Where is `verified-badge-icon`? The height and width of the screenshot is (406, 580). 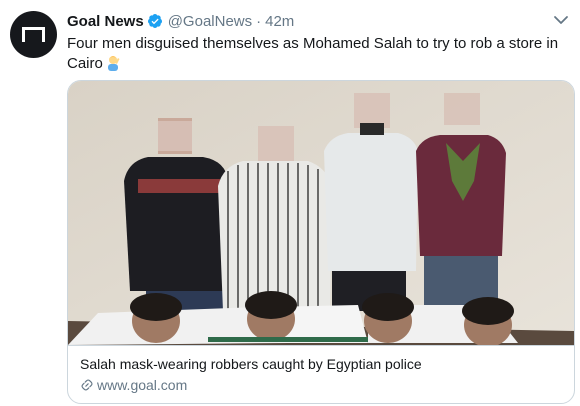 verified-badge-icon is located at coordinates (154, 21).